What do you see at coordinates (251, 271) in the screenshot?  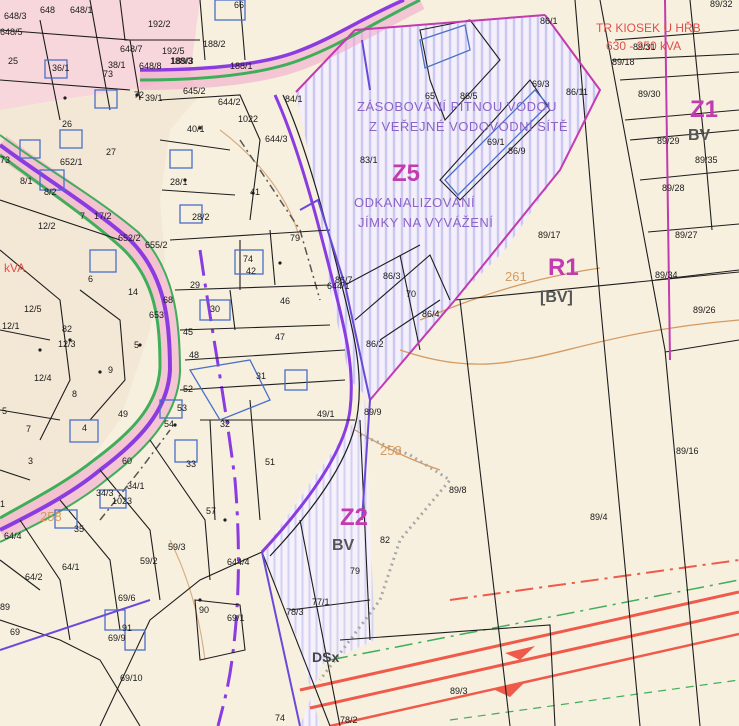 I see `parcel-number: 42` at bounding box center [251, 271].